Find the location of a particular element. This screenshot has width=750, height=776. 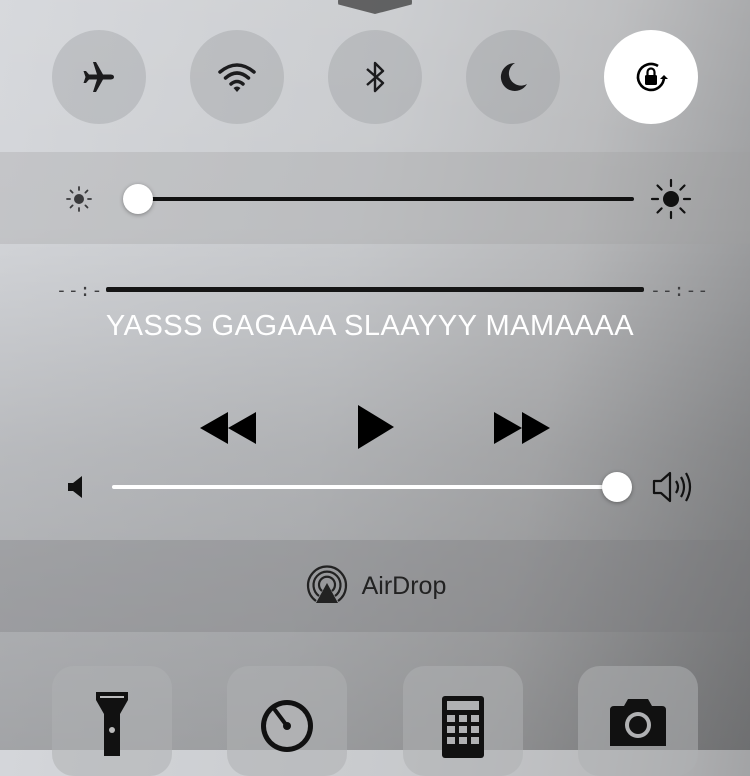

rewind-icon is located at coordinates (228, 428).